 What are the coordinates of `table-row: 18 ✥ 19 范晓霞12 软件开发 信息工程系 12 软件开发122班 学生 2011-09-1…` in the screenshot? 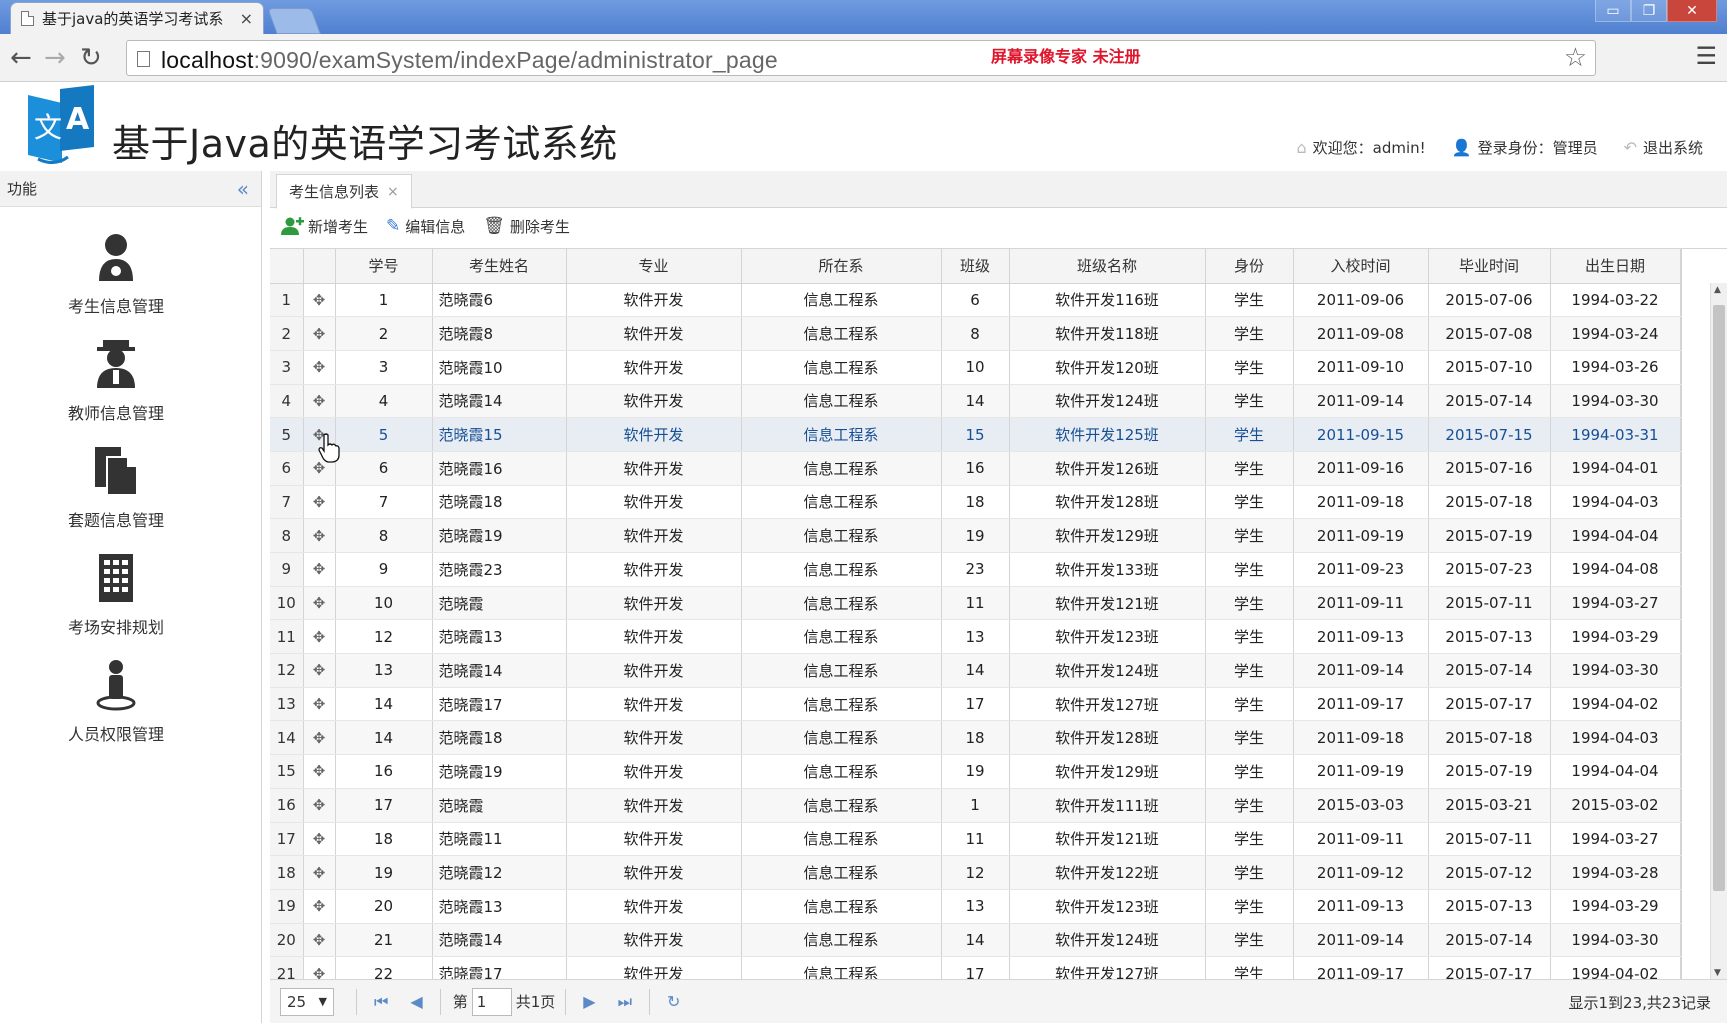 It's located at (976, 872).